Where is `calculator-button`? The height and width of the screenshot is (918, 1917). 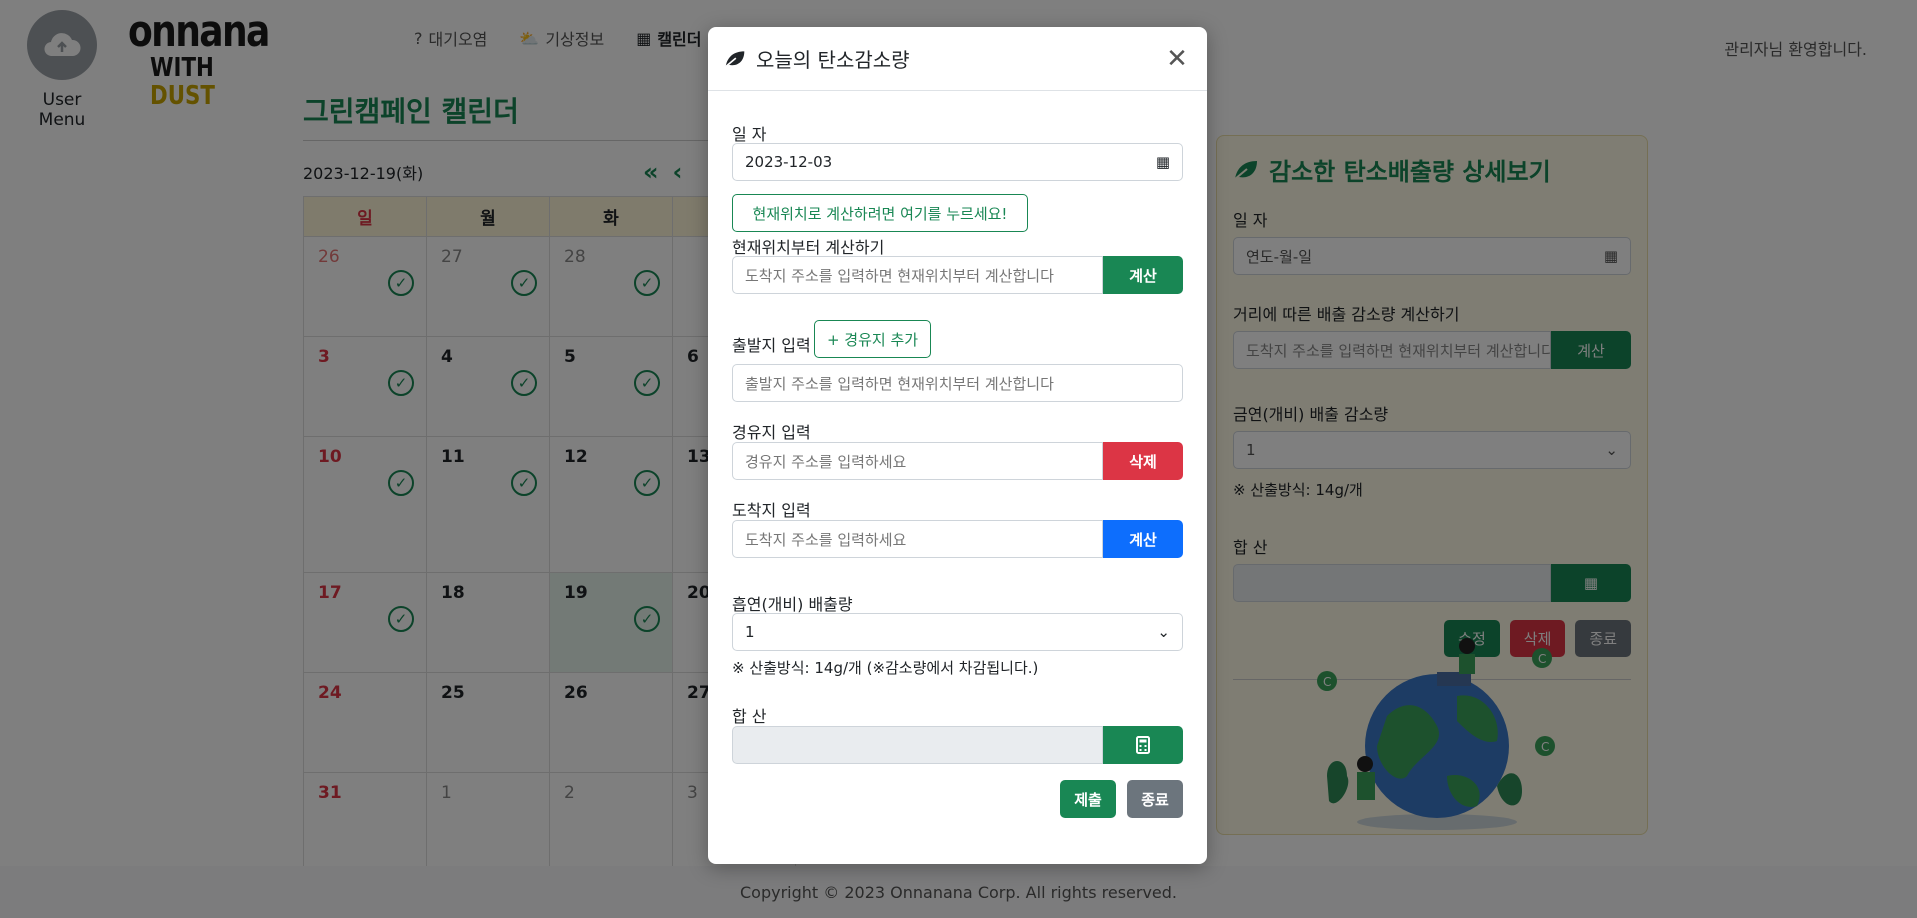
calculator-button is located at coordinates (1143, 745).